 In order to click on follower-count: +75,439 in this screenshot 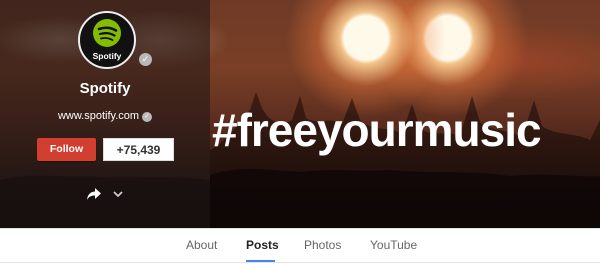, I will do `click(138, 149)`.